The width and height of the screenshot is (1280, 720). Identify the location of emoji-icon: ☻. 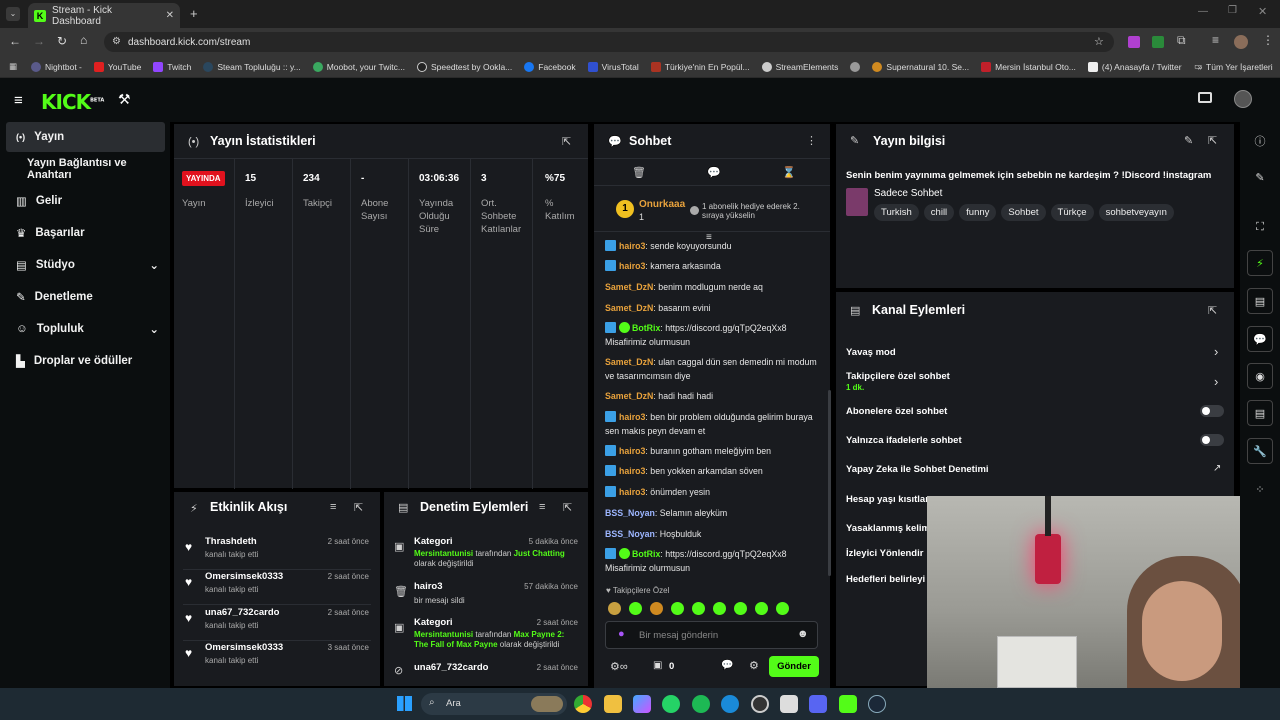
(803, 634).